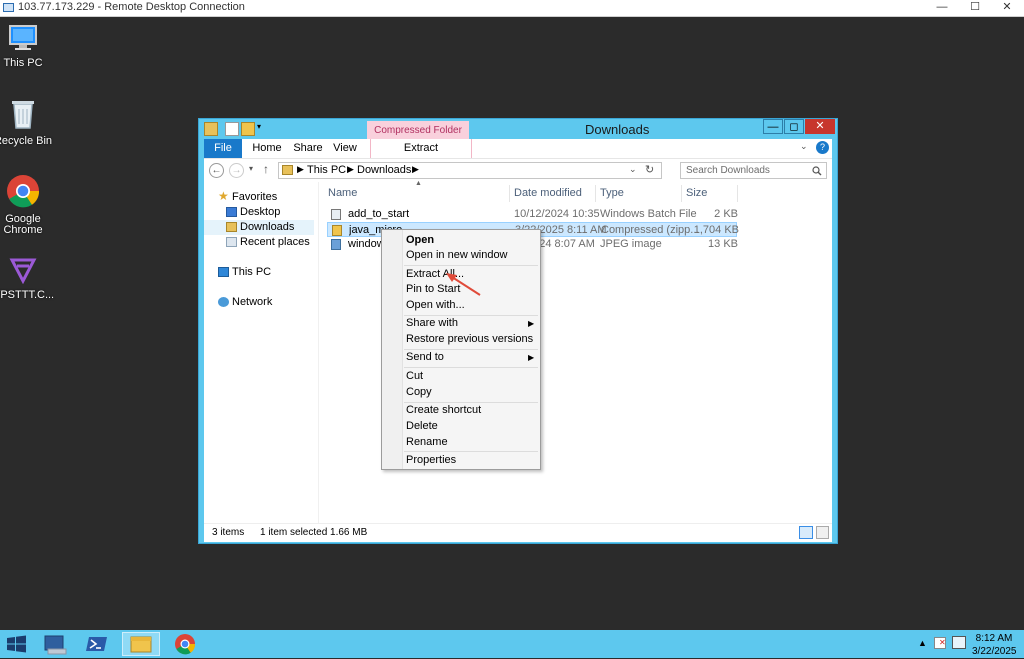  What do you see at coordinates (141, 644) in the screenshot?
I see `taskbar-file-explorer` at bounding box center [141, 644].